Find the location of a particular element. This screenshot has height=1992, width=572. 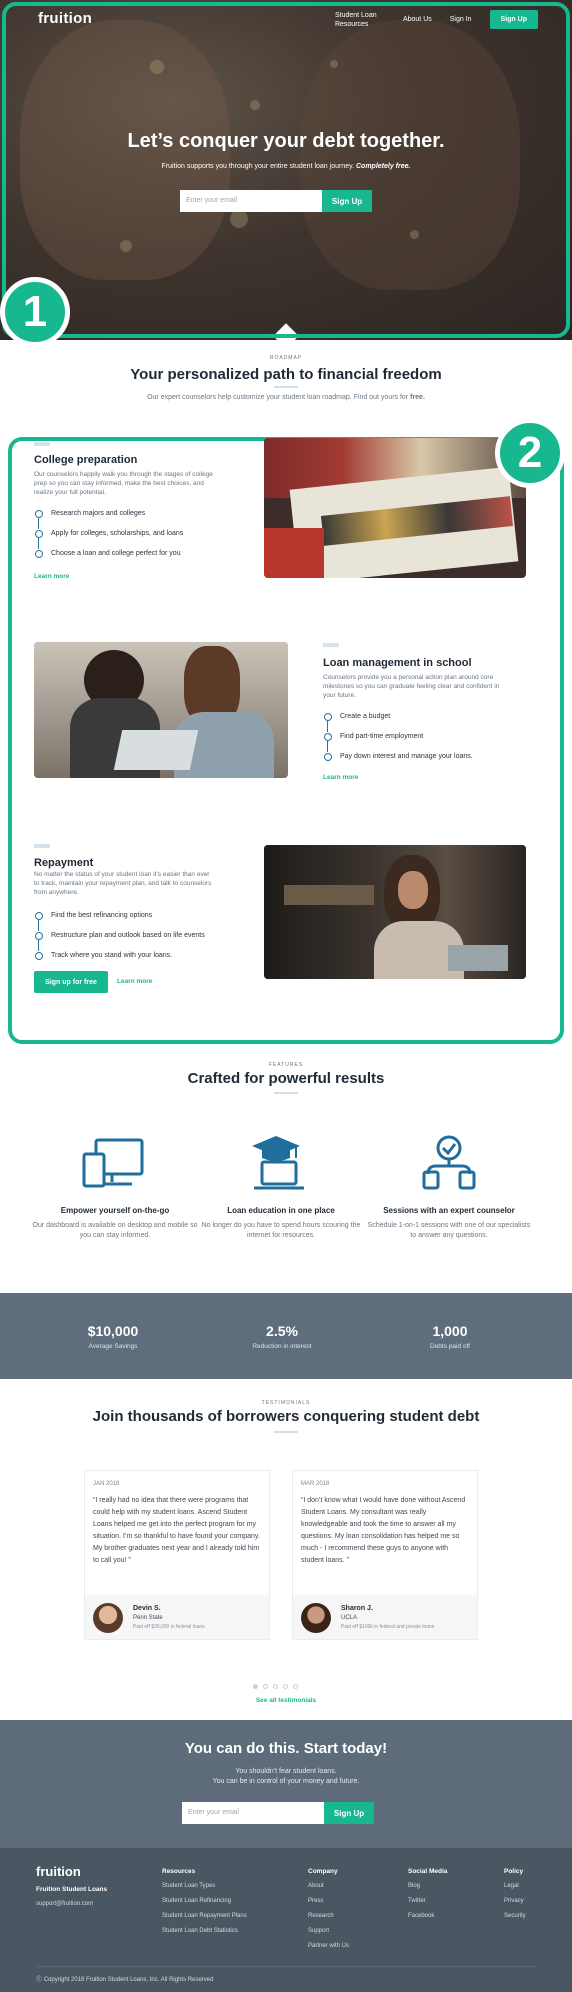

card-title-loan-management: Loan management in school is located at coordinates (397, 663).